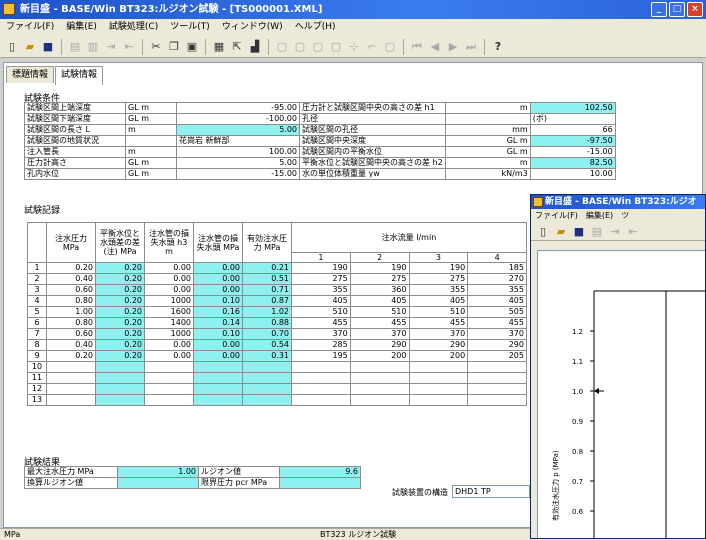 The image size is (706, 540). I want to click on graph-save-icon: ■, so click(579, 231).